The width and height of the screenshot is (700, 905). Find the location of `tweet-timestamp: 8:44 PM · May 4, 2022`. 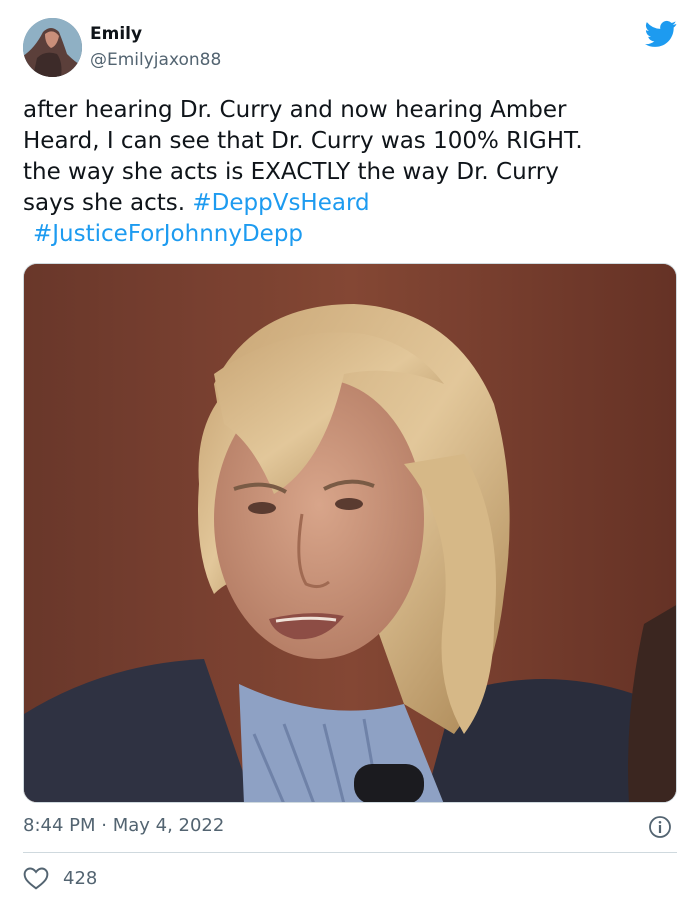

tweet-timestamp: 8:44 PM · May 4, 2022 is located at coordinates (123, 825).